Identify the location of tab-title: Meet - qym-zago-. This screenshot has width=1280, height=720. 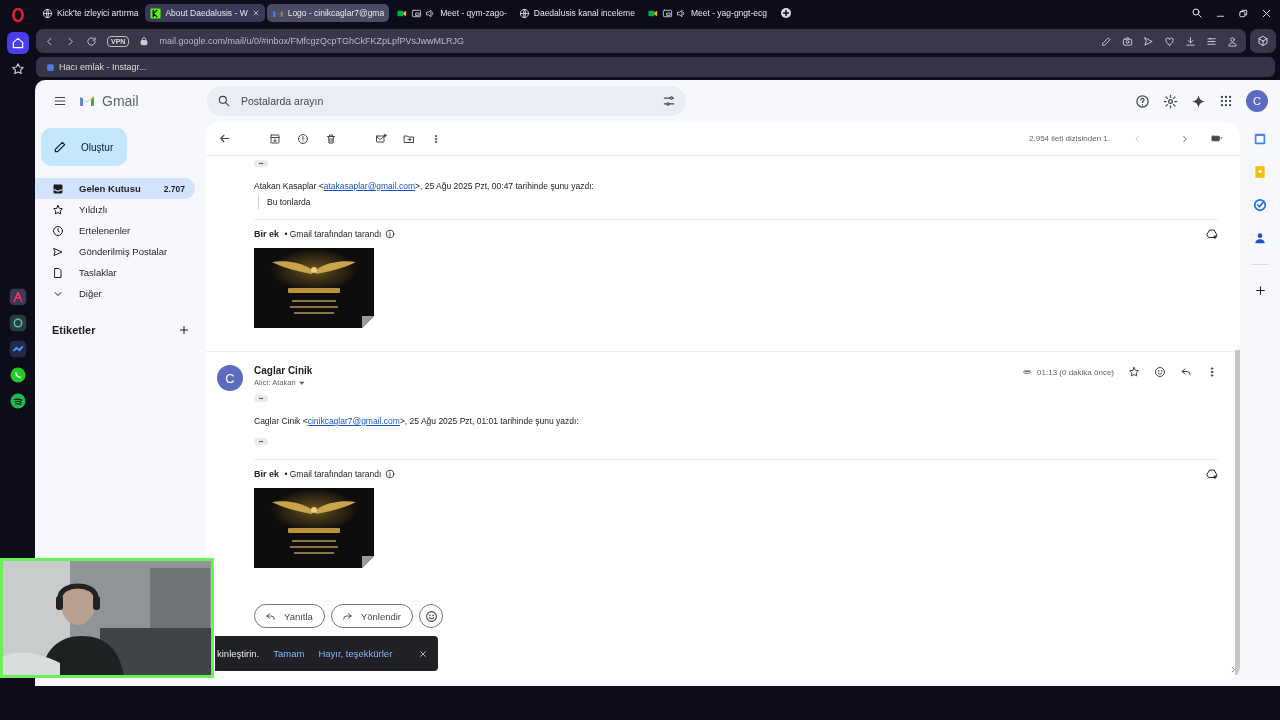
(473, 13).